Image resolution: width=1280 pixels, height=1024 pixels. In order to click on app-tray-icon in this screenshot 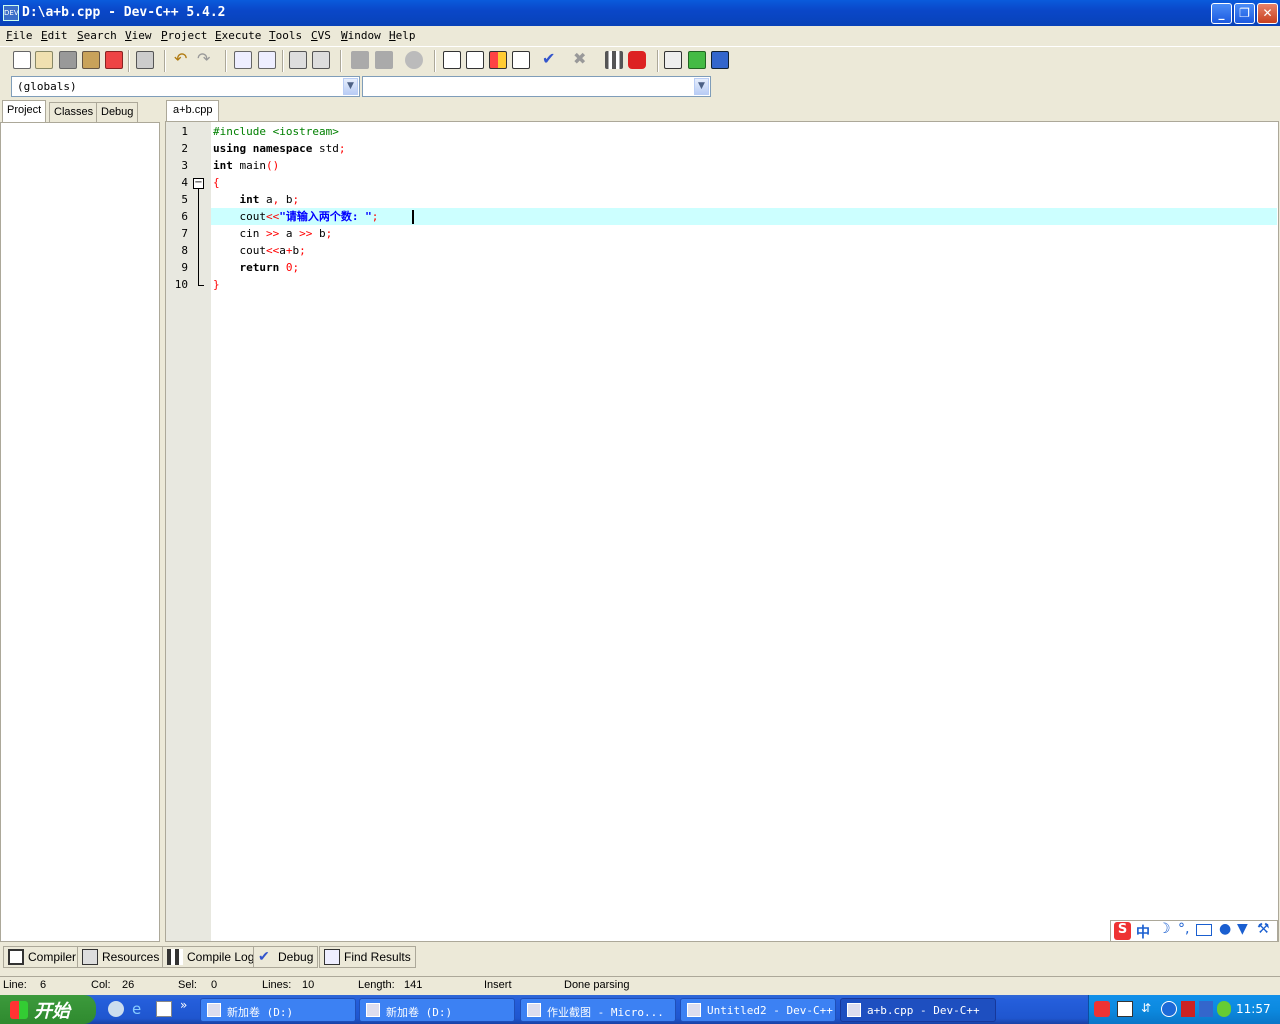, I will do `click(1224, 1009)`.